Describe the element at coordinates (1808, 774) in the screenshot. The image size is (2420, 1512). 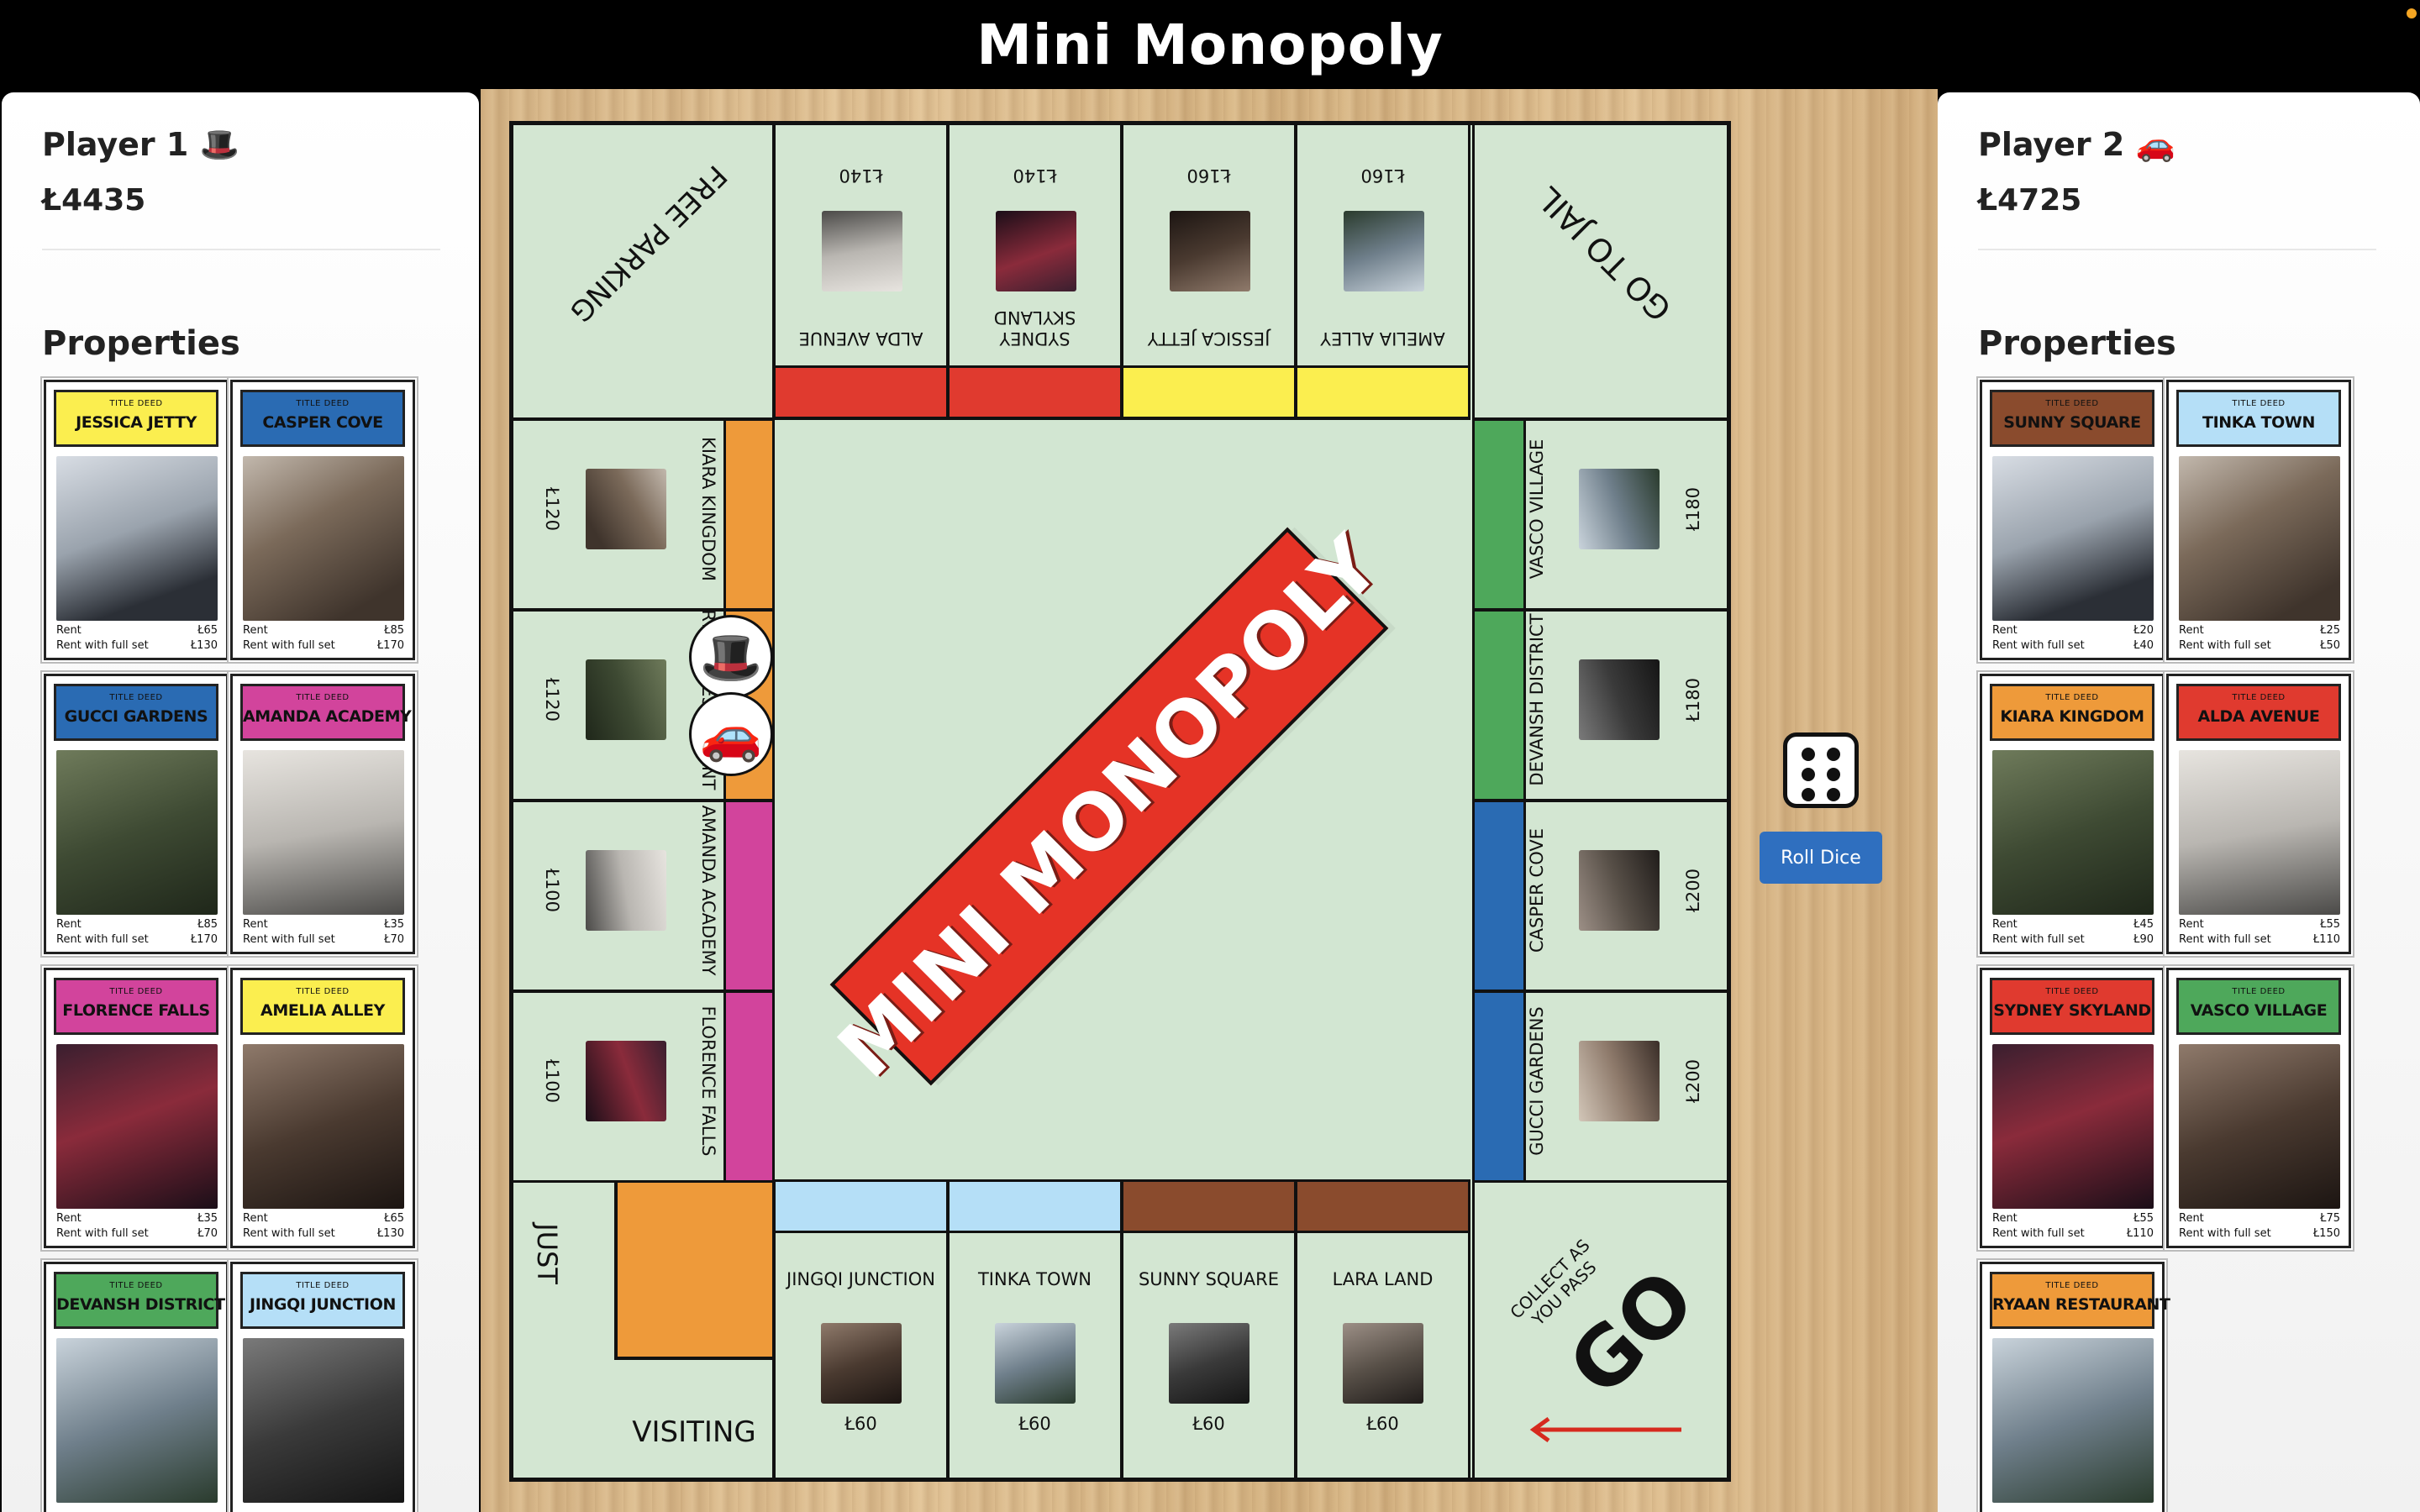
I see `dice-pip` at that location.